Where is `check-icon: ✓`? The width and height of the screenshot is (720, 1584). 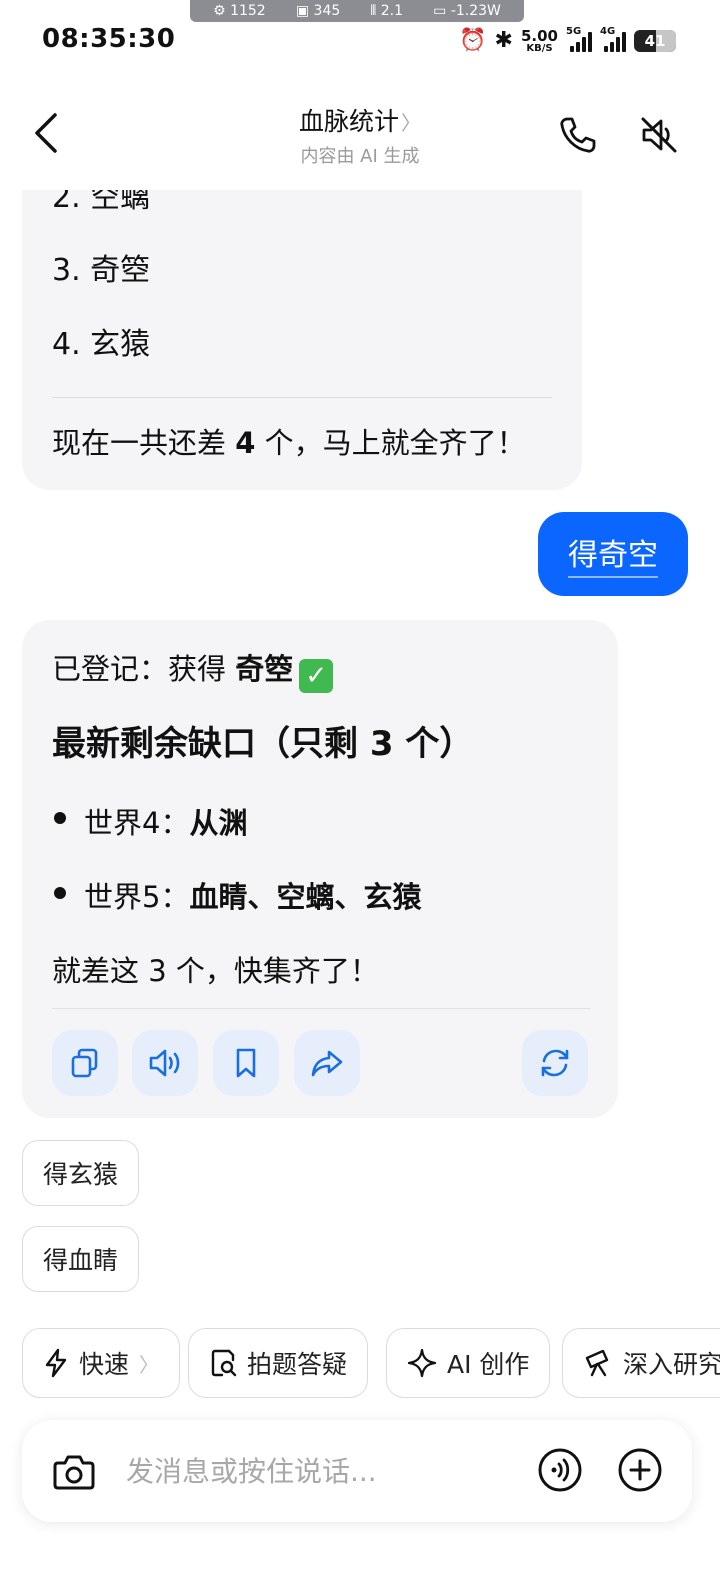
check-icon: ✓ is located at coordinates (316, 676).